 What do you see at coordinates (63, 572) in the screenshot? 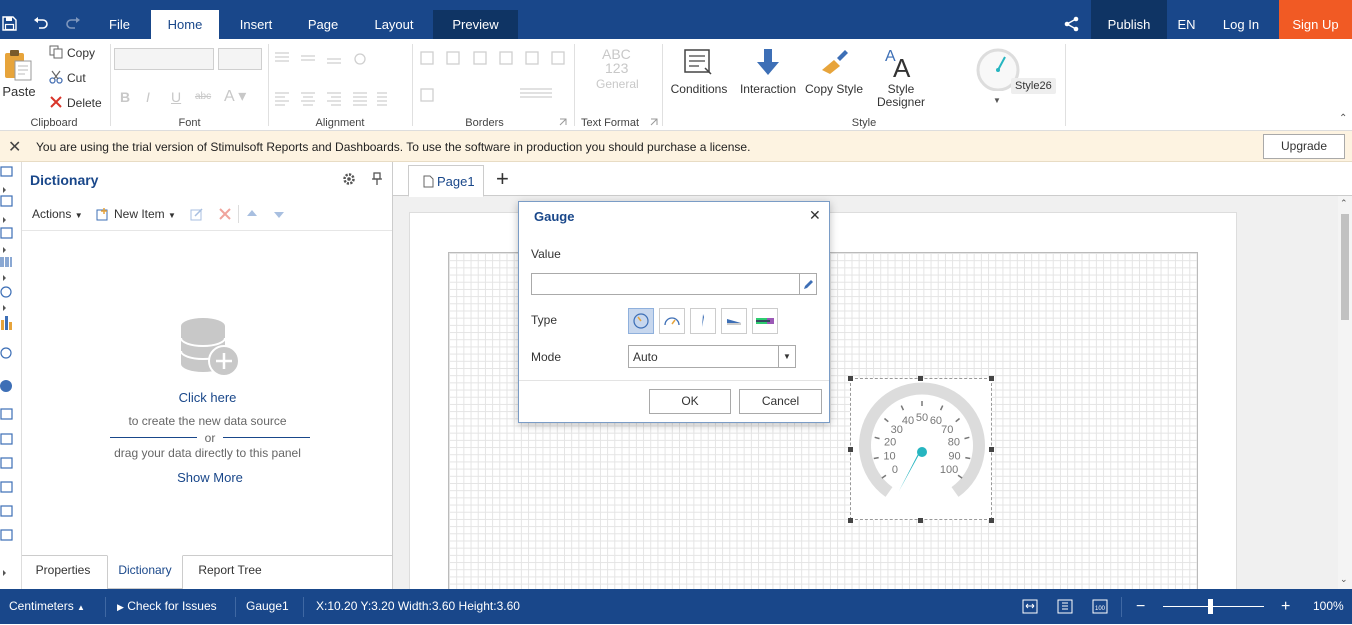
I see `tab-properties: Properties` at bounding box center [63, 572].